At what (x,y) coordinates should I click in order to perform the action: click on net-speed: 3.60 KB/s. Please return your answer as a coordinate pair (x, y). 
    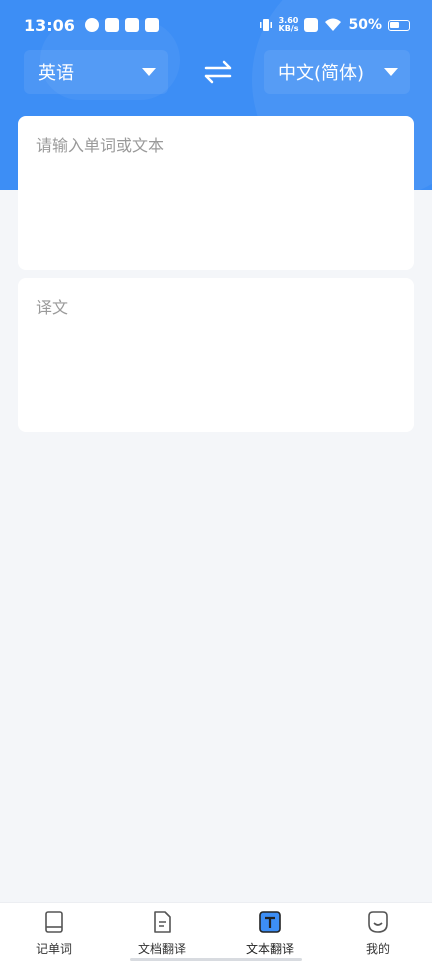
    Looking at the image, I should click on (289, 25).